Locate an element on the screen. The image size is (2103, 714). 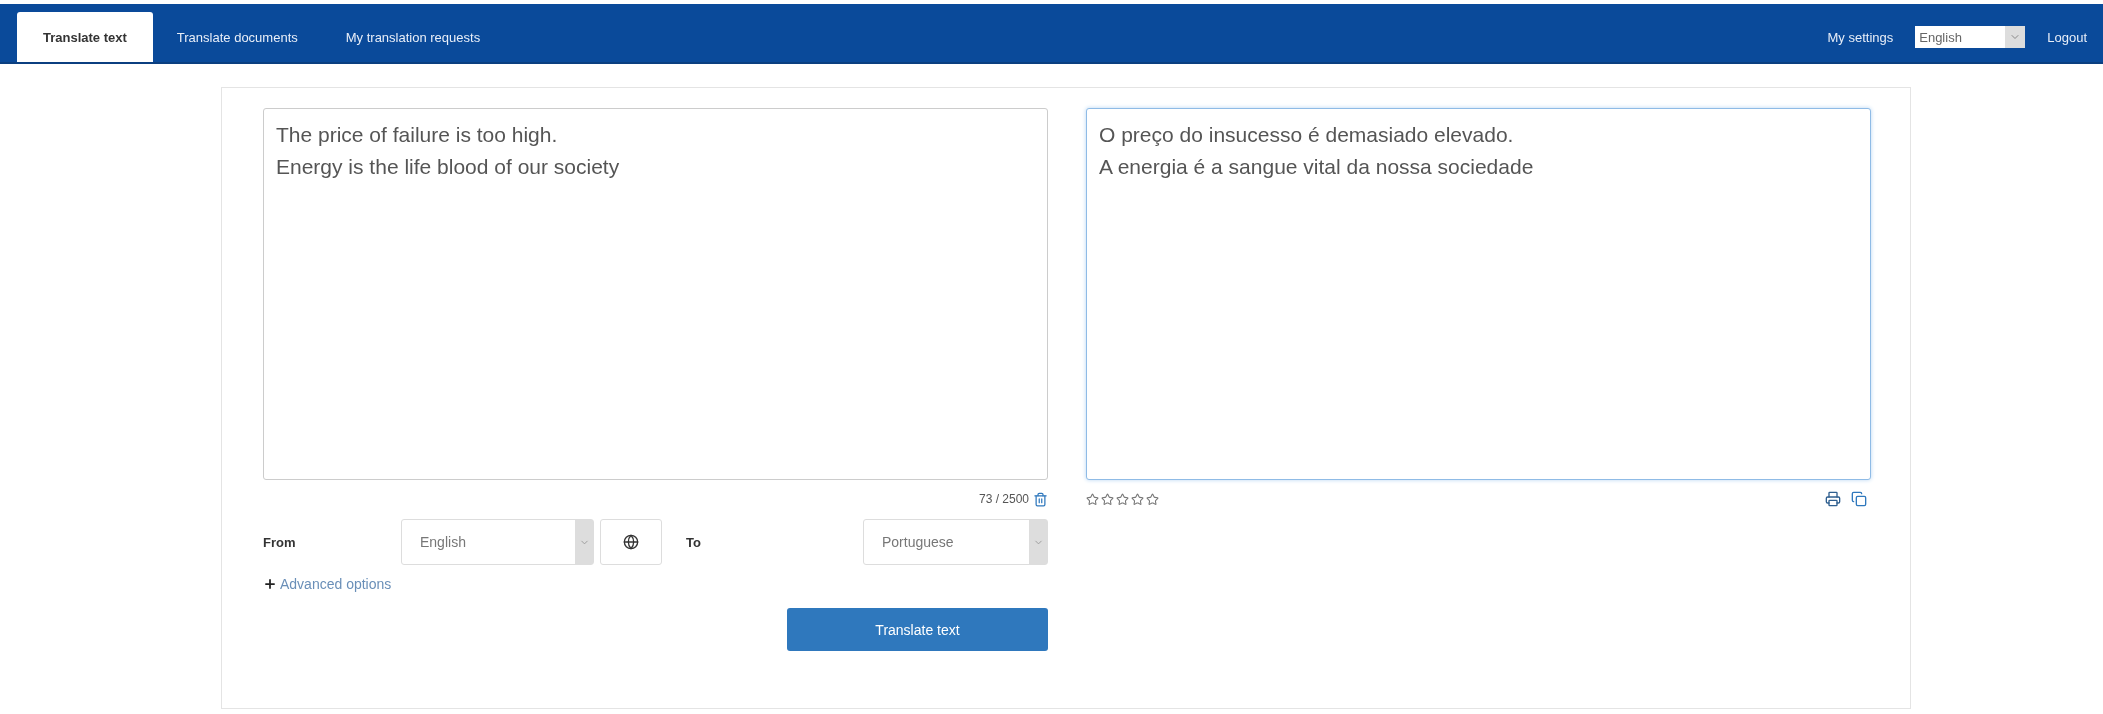
to-label: To is located at coordinates (693, 542).